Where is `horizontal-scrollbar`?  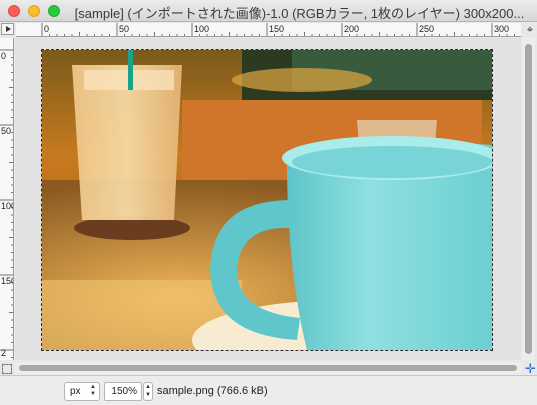 horizontal-scrollbar is located at coordinates (268, 368).